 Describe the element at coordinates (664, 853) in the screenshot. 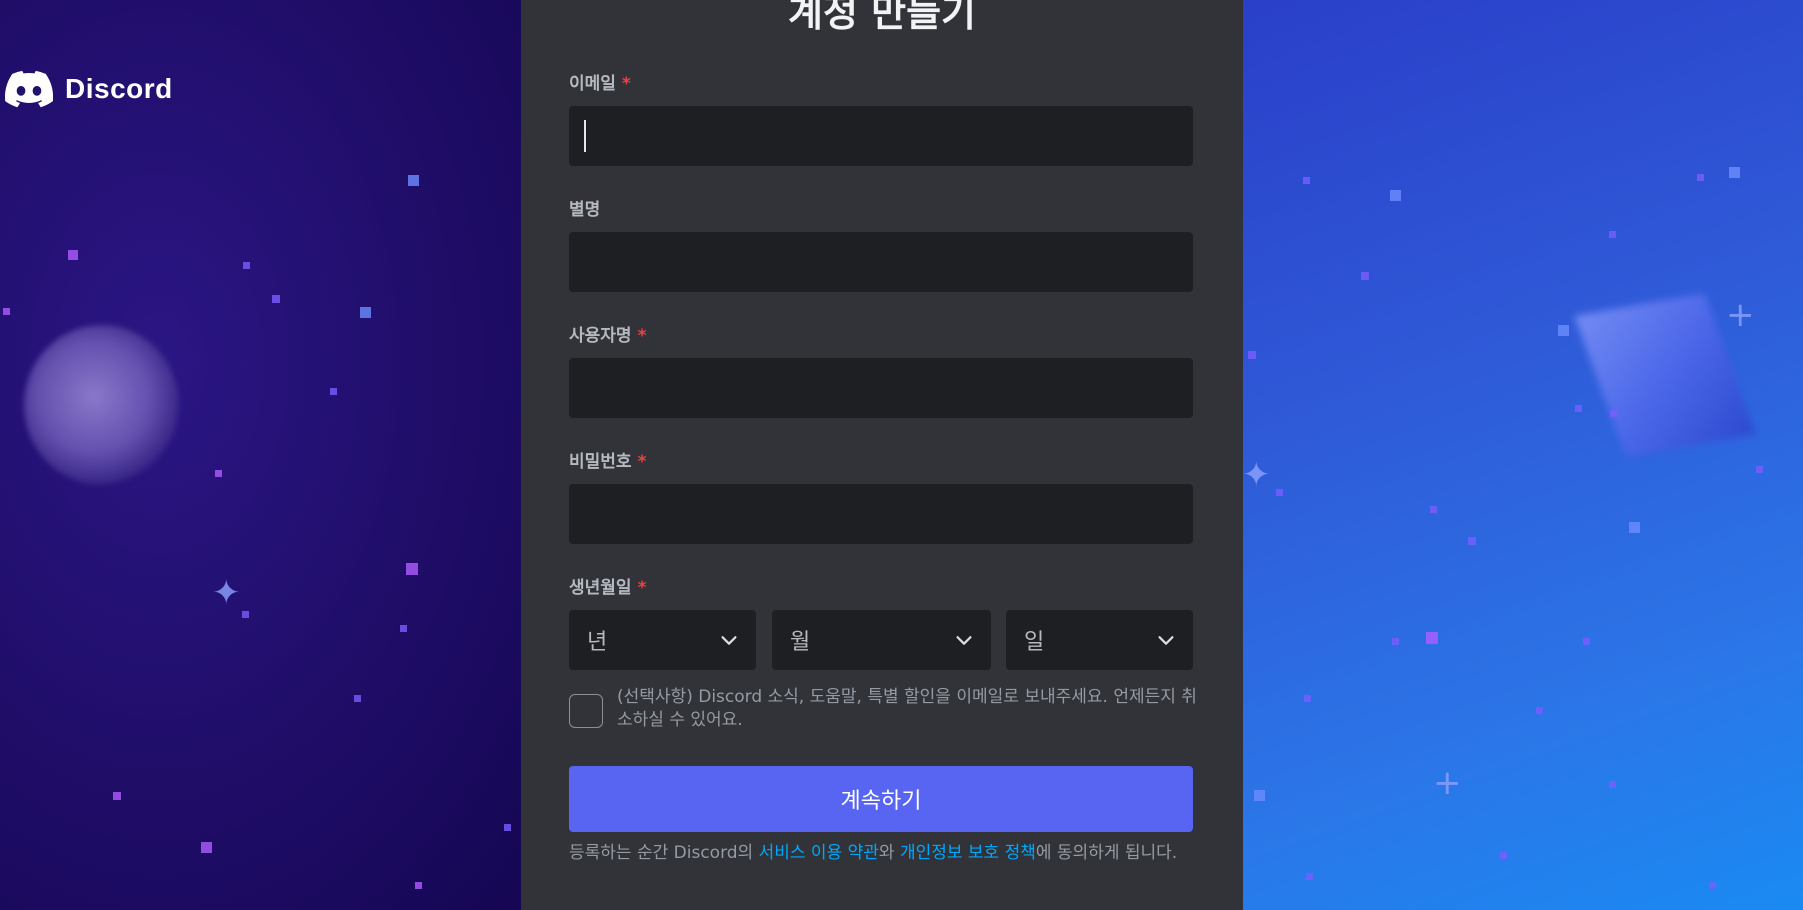

I see `legal-prefix: 등록하는 순간 Discord의` at that location.